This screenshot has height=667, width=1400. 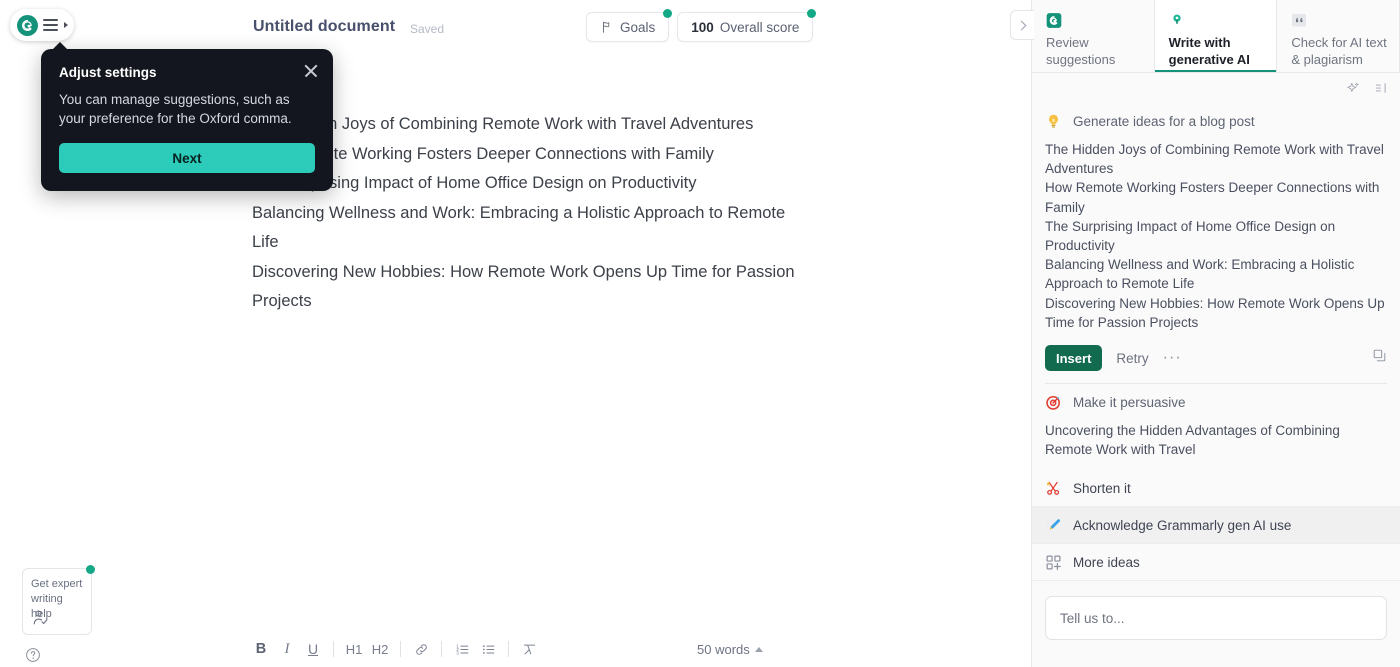 I want to click on save-status: Saved, so click(x=427, y=29).